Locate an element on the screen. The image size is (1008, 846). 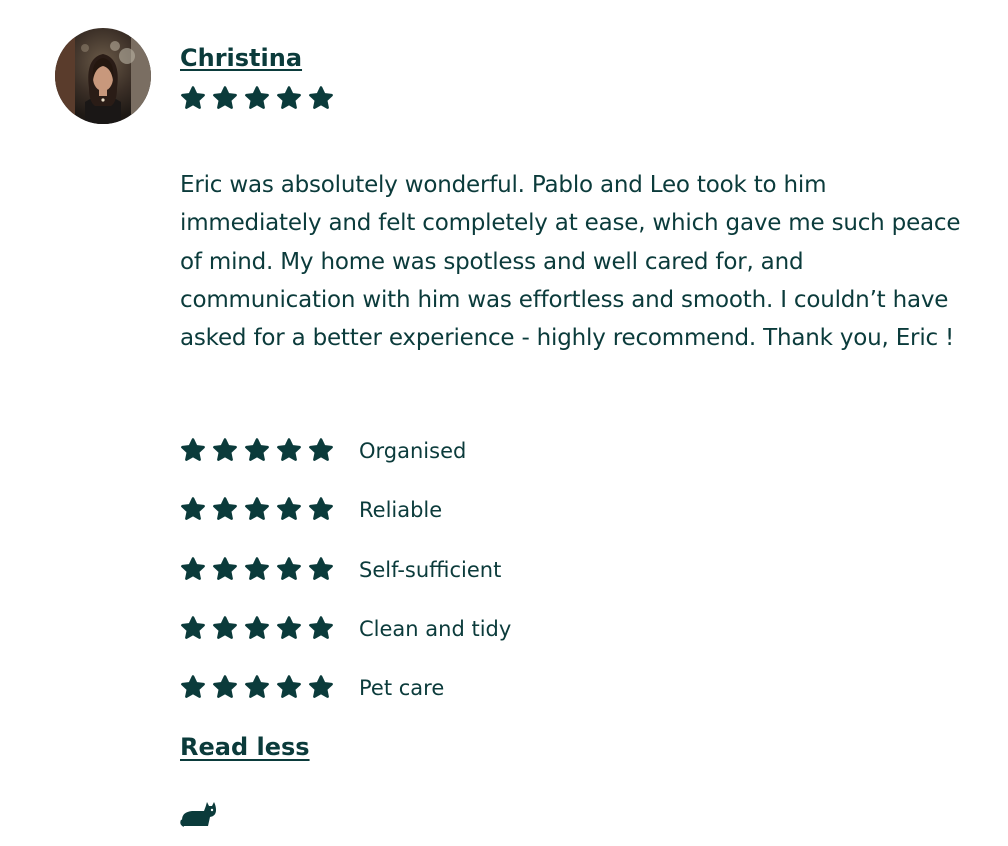
criterion-reliable: Reliable is located at coordinates (430, 510).